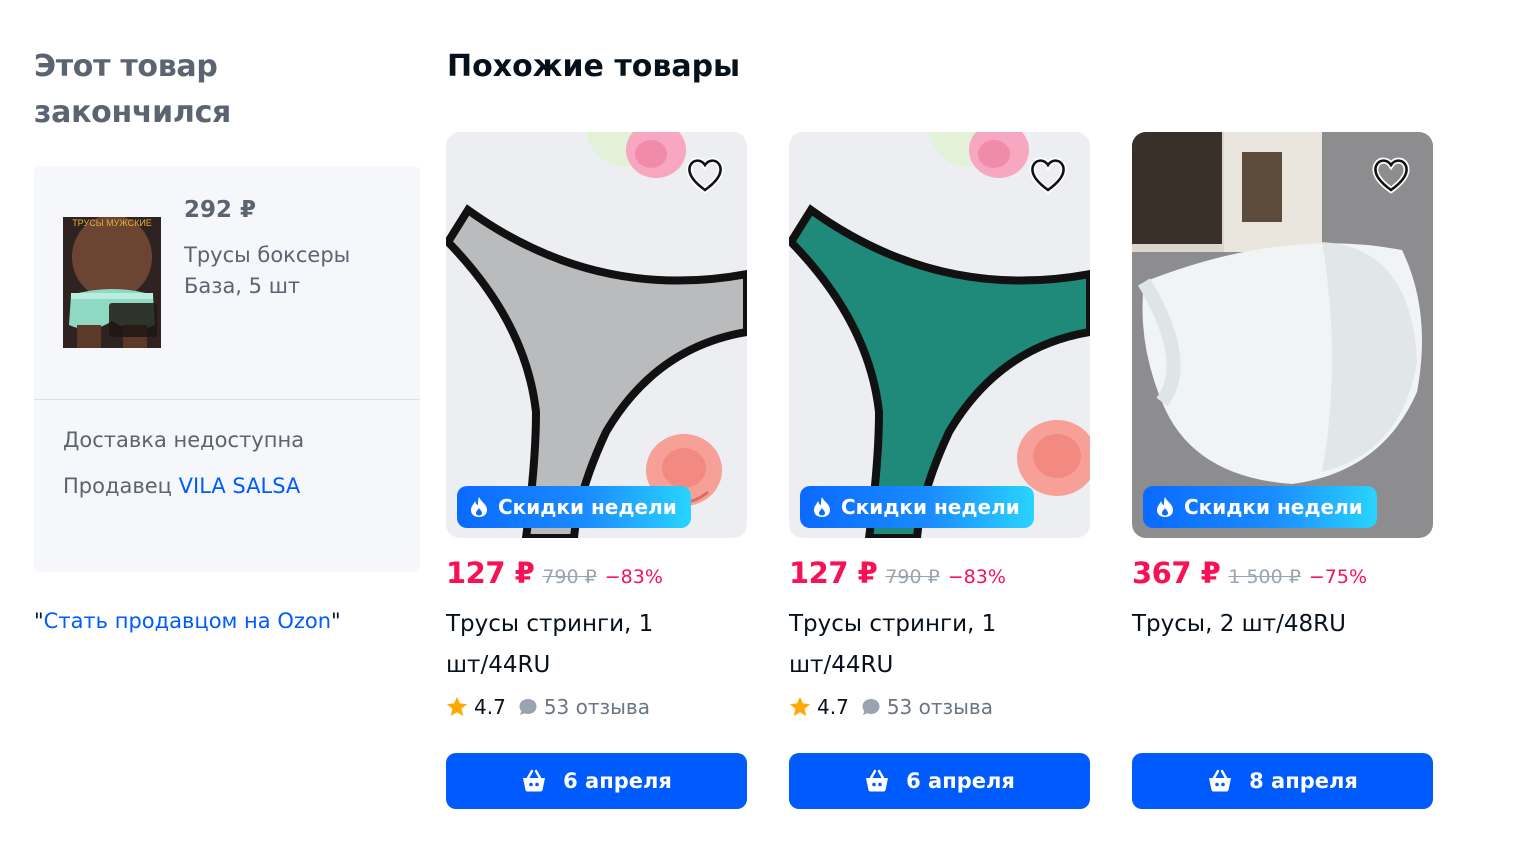 The image size is (1515, 847). I want to click on become-seller-text: "Стать продавцом на Ozon", so click(187, 621).